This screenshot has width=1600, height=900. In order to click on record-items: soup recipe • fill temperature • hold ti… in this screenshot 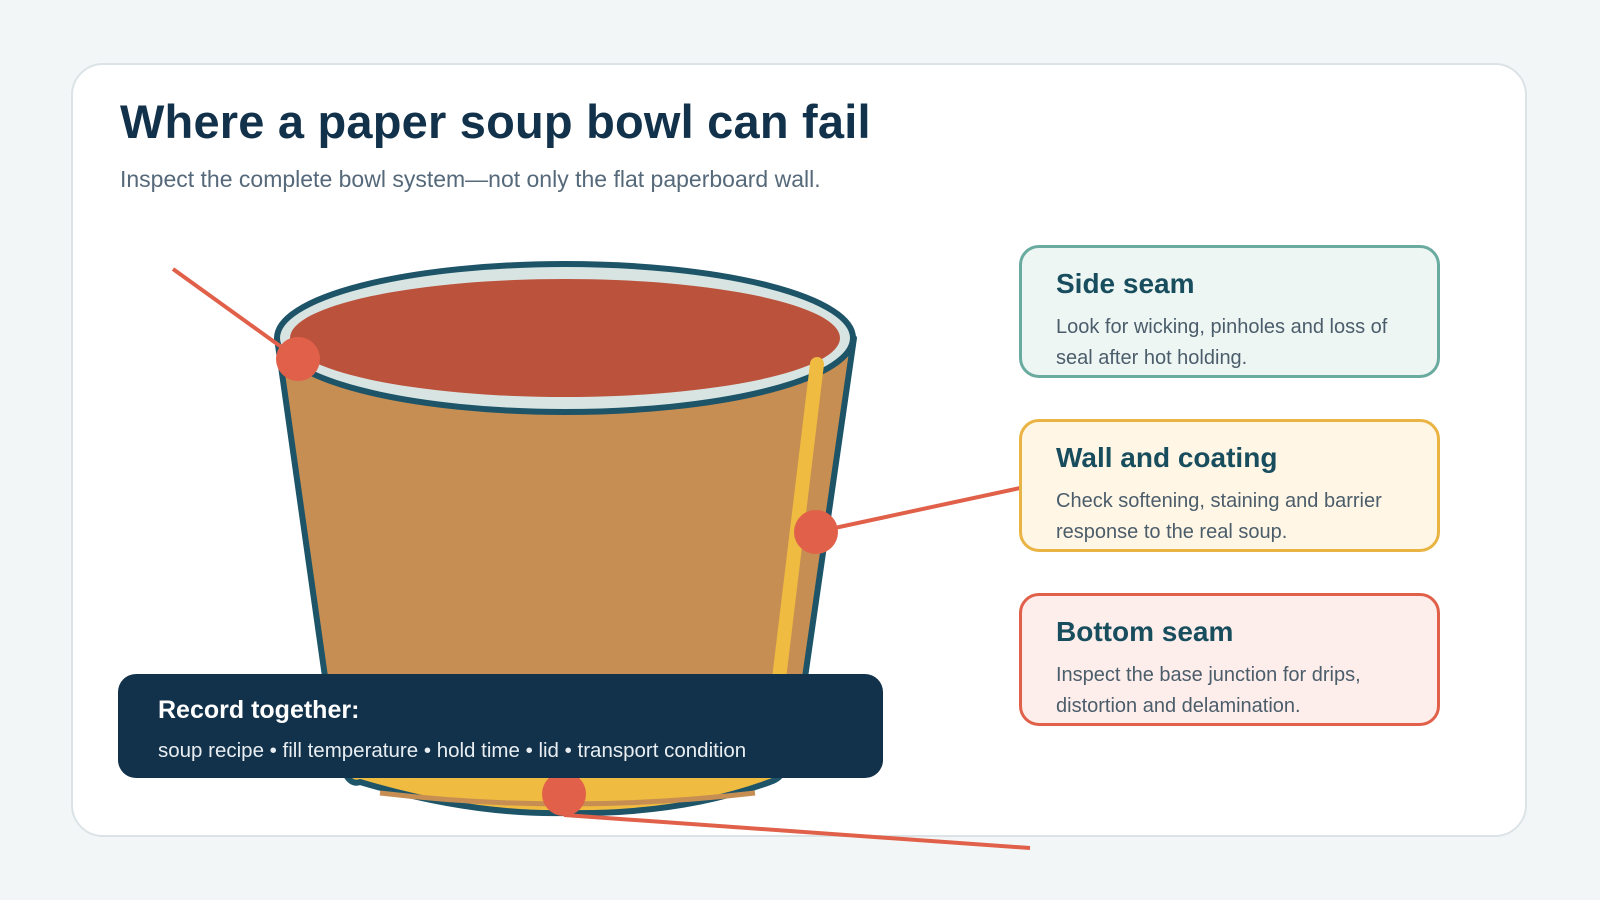, I will do `click(452, 750)`.